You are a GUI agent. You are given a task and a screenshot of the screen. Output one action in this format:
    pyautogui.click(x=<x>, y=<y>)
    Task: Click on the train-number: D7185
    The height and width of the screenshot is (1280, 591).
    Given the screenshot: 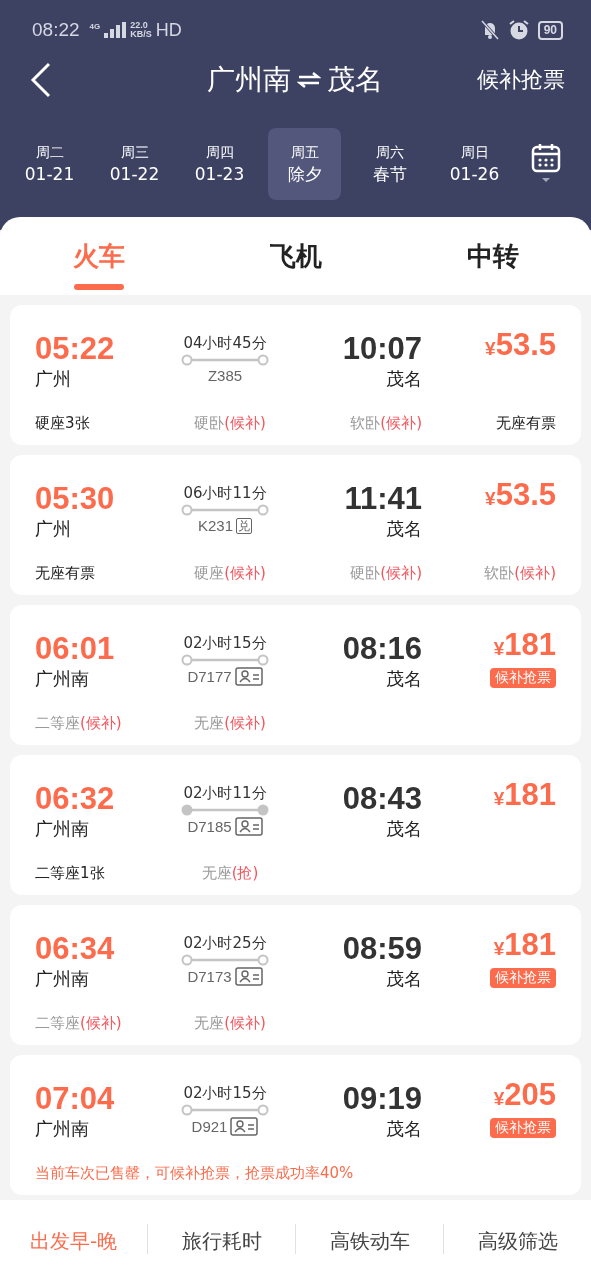 What is the action you would take?
    pyautogui.click(x=209, y=826)
    